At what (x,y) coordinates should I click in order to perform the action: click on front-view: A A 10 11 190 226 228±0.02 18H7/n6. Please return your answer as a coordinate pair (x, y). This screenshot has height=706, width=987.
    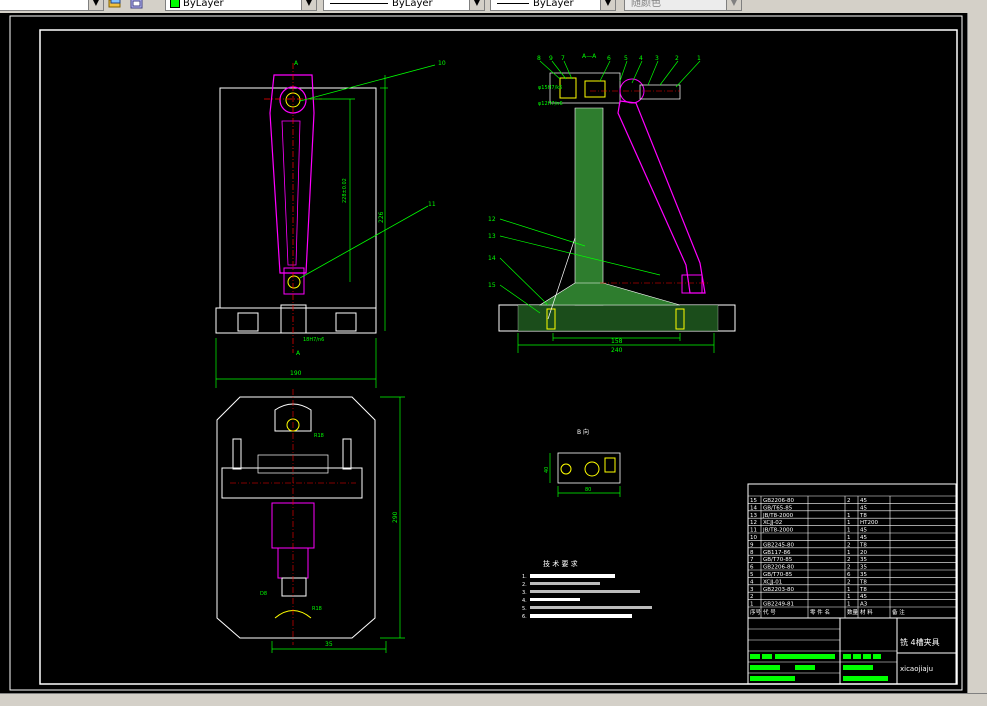
    Looking at the image, I should click on (330, 224).